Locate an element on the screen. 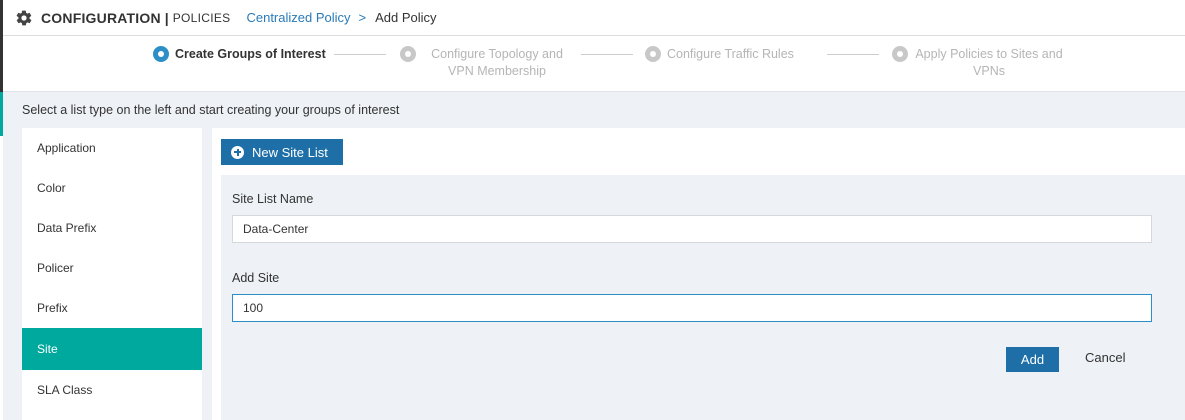 This screenshot has width=1185, height=420. sidebar-item-sla-class: SLA Class is located at coordinates (112, 390).